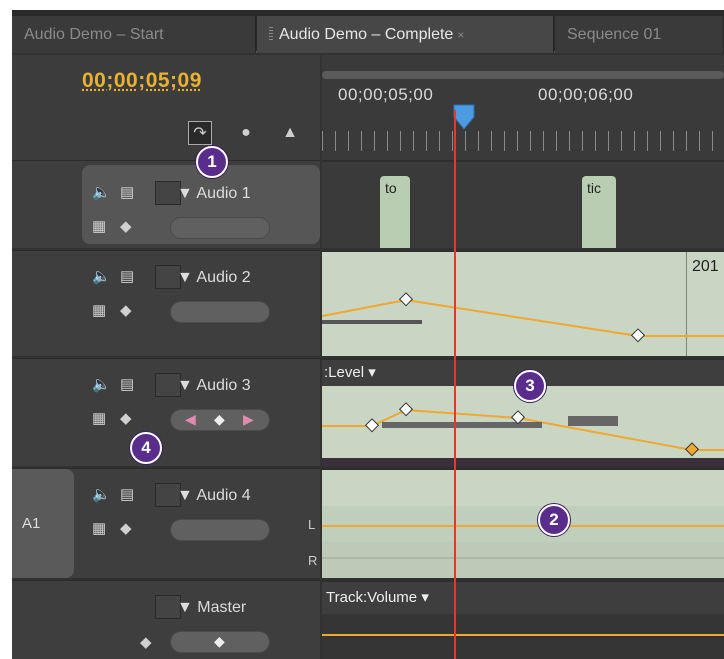  Describe the element at coordinates (372, 597) in the screenshot. I see `effect-dropdown-label: Track:Volume` at that location.